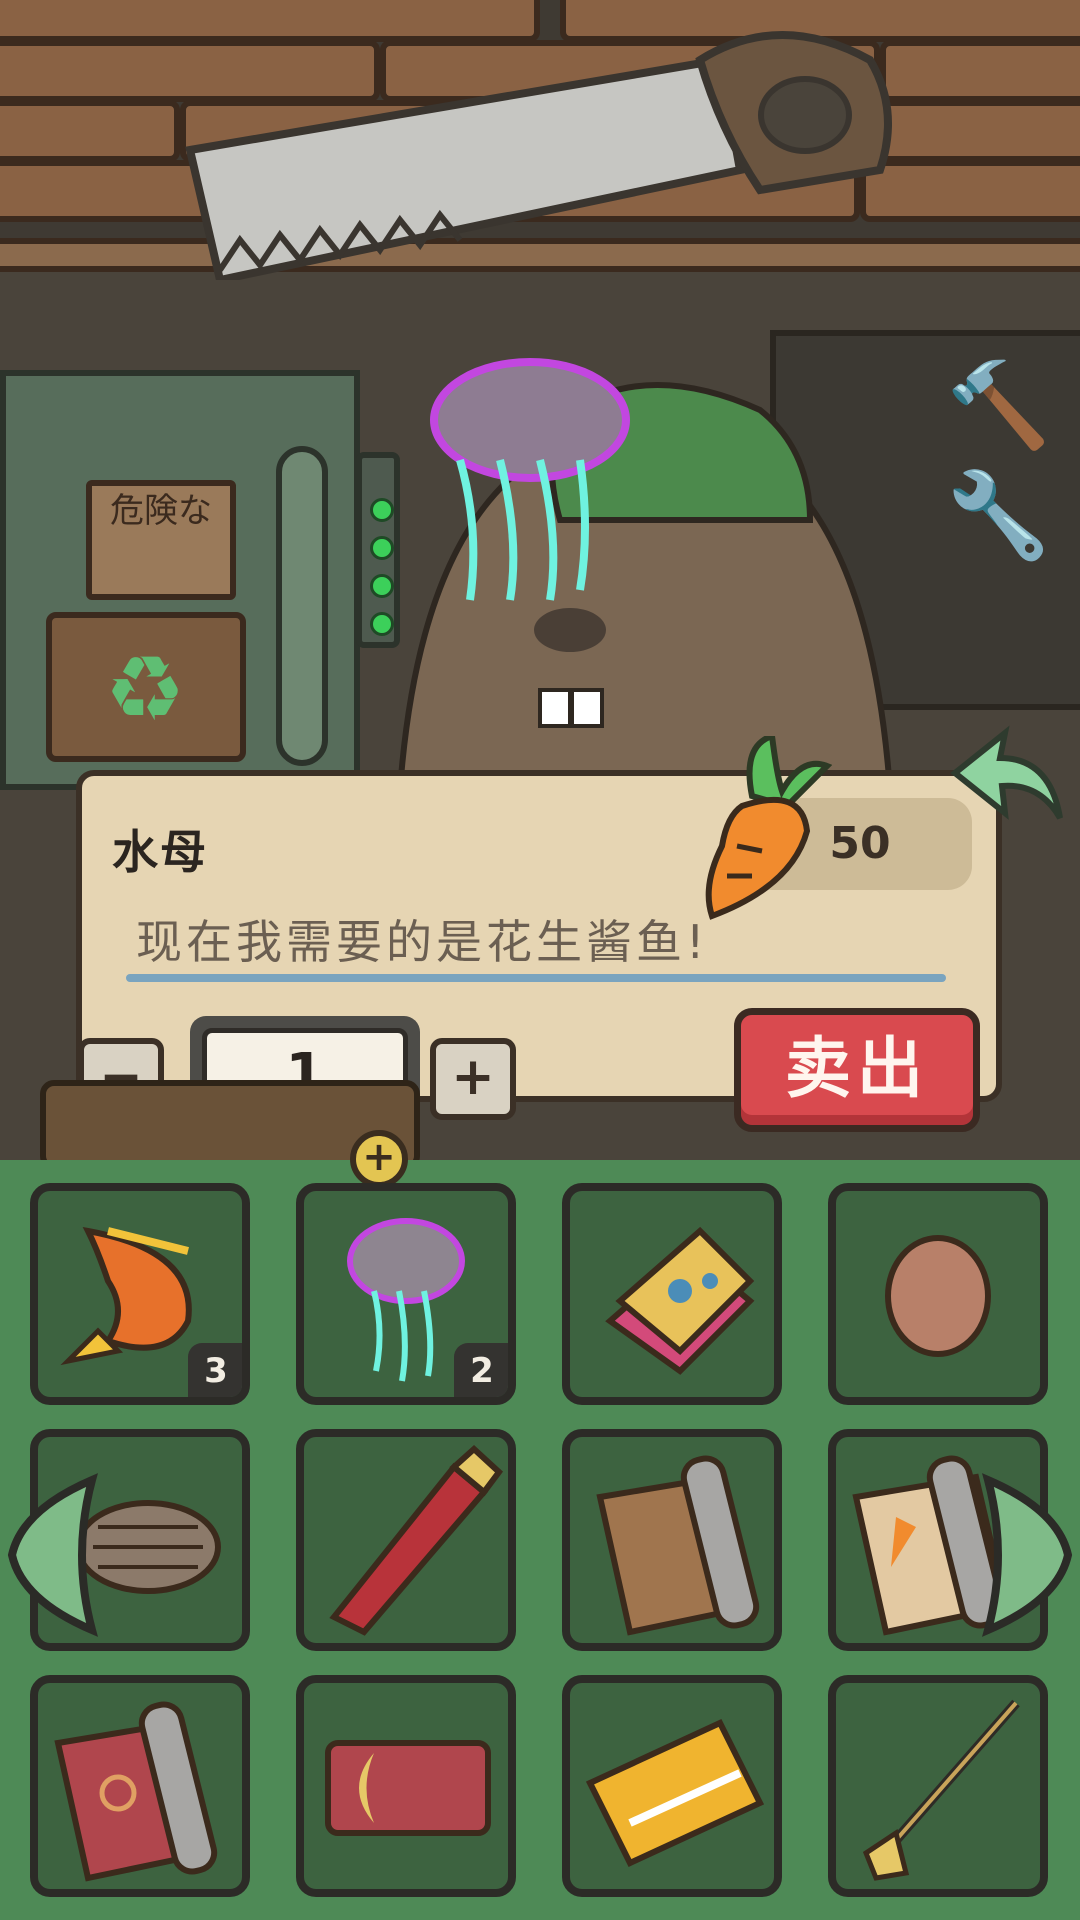  What do you see at coordinates (538, 155) in the screenshot?
I see `saw-icon` at bounding box center [538, 155].